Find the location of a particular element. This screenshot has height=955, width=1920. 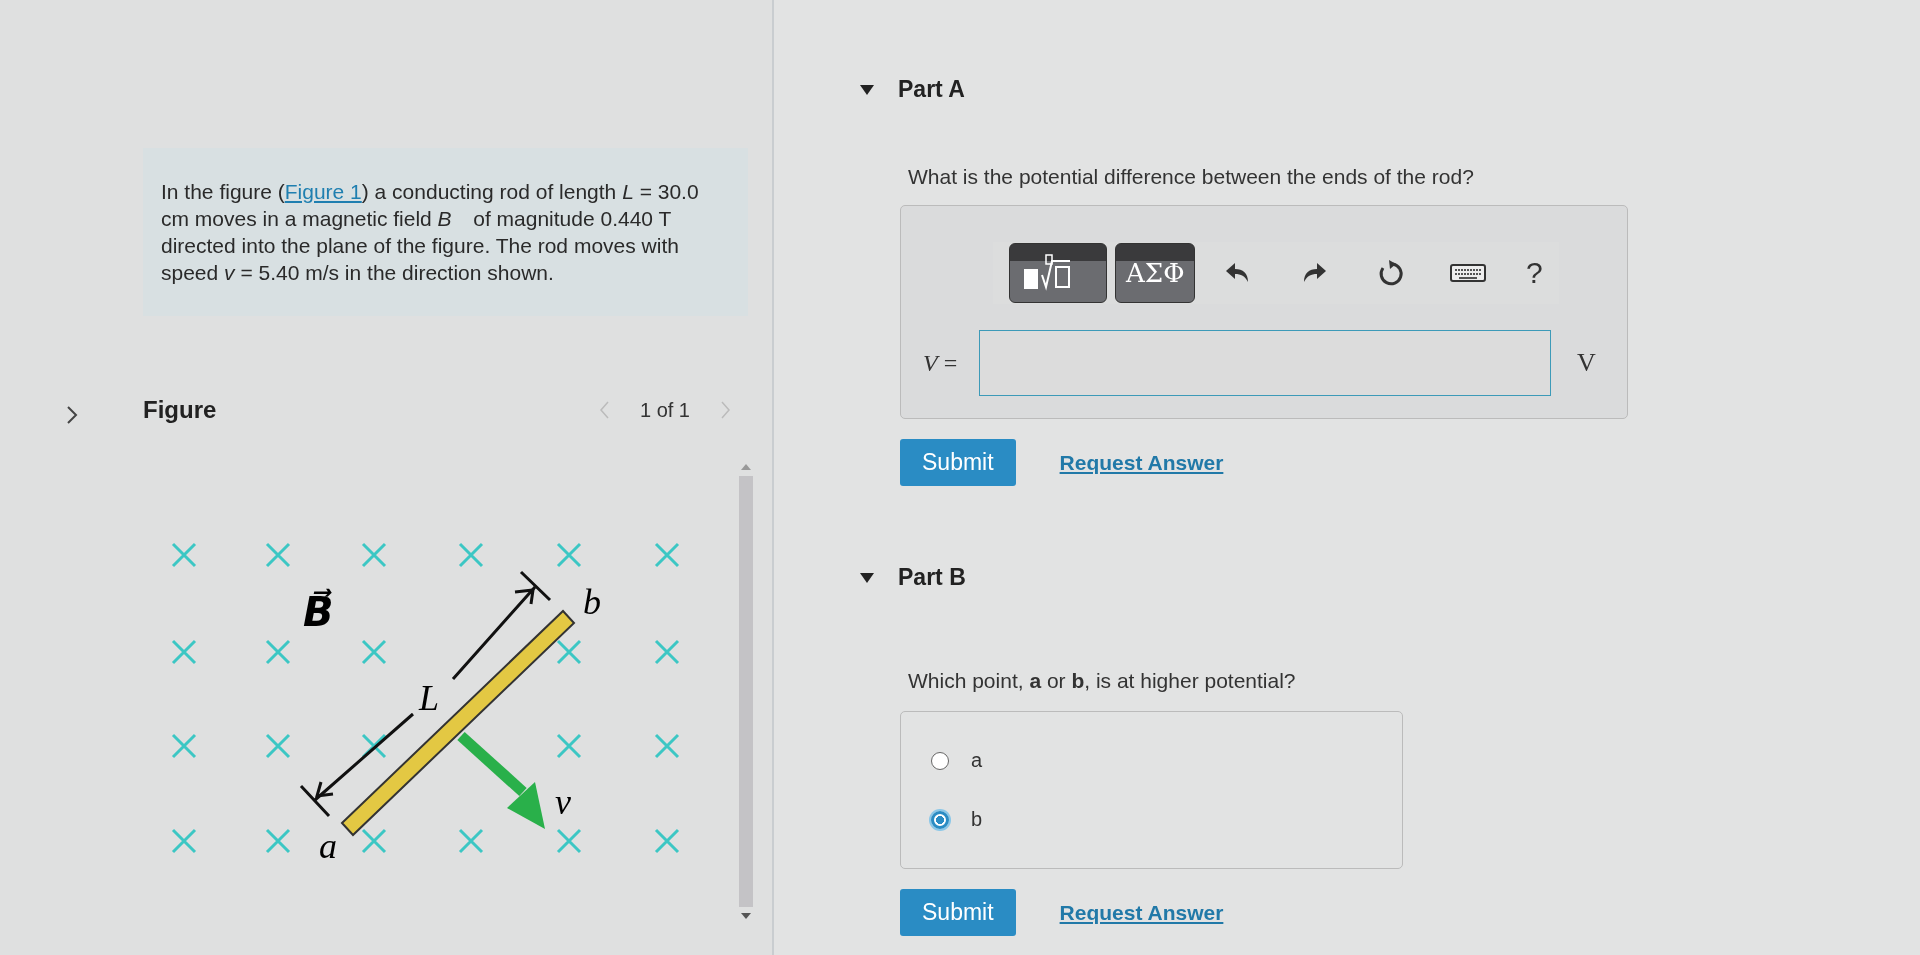

question-text: What is the potential difference between the ends of the rod? is located at coordinates (1191, 177).